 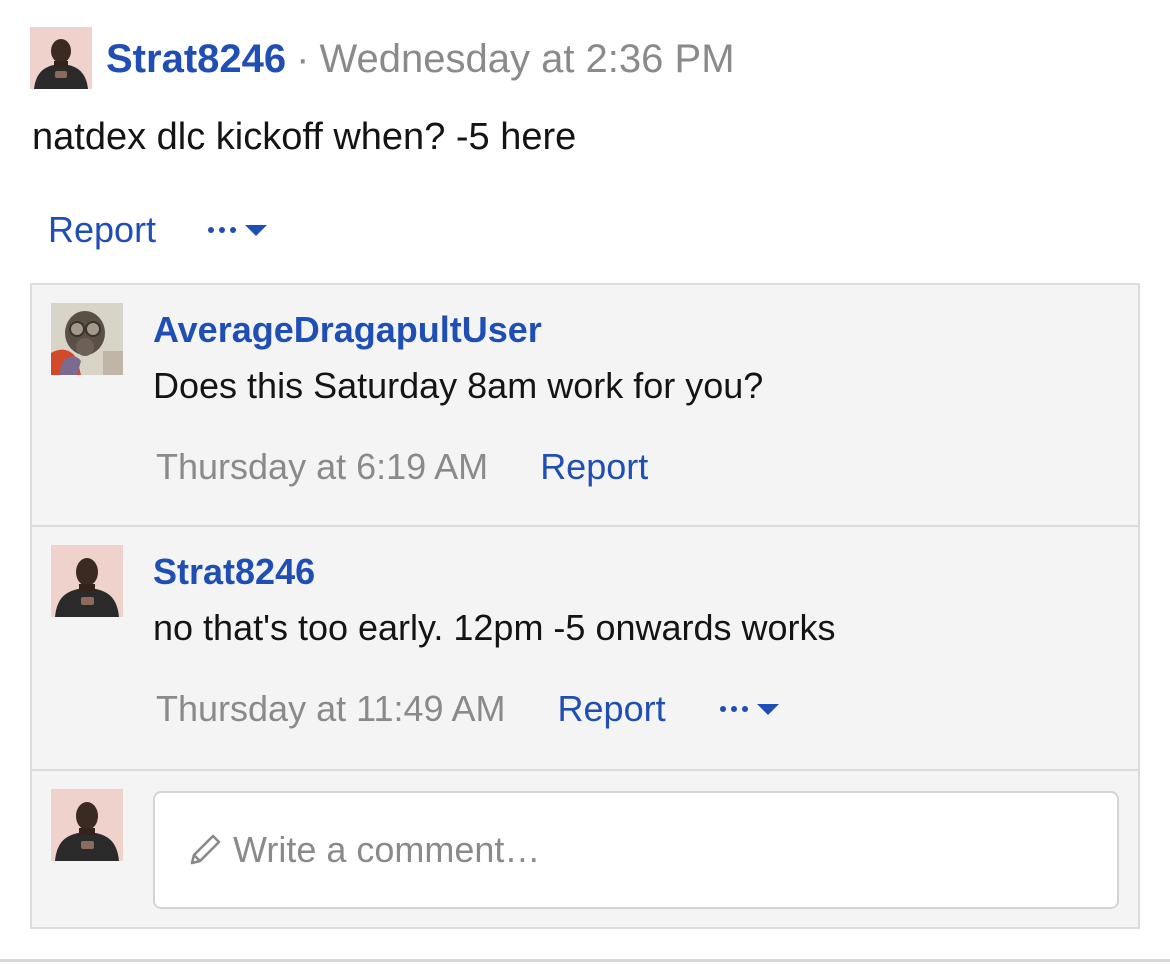 I want to click on current-user-avatar, so click(x=87, y=825).